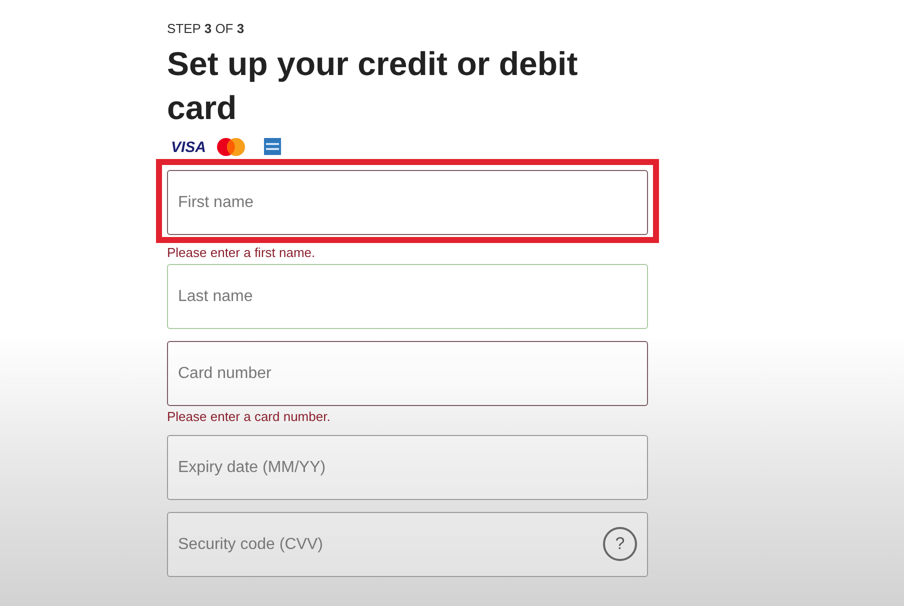  Describe the element at coordinates (407, 373) in the screenshot. I see `input-field: Card number` at that location.